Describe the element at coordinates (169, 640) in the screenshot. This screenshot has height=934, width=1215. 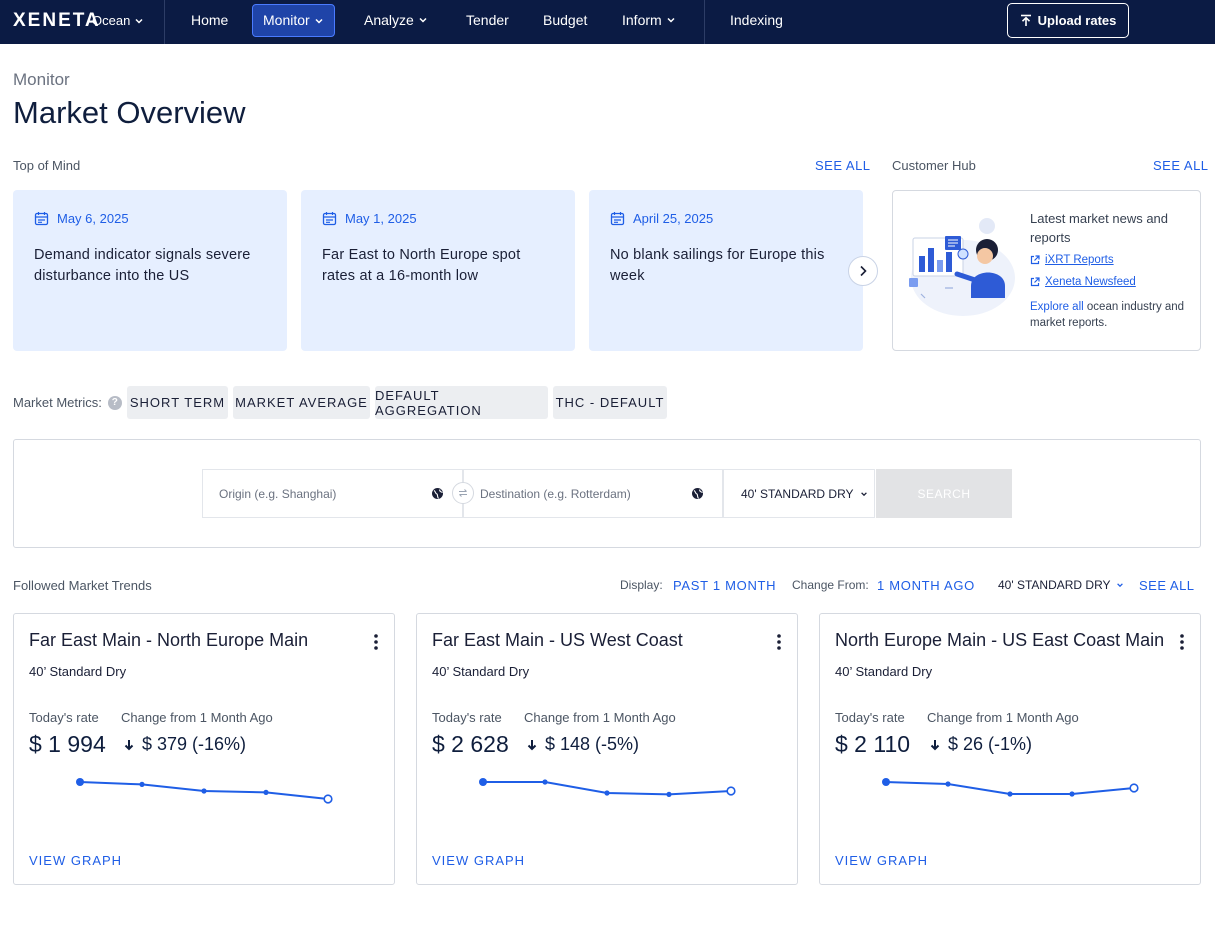
I see `trend-card-title: Far East Main - North Europe Main` at that location.